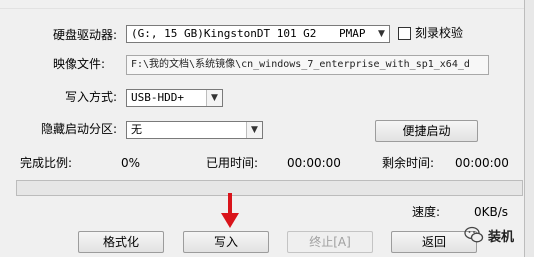 The height and width of the screenshot is (257, 534). What do you see at coordinates (314, 163) in the screenshot?
I see `elapsed-value: 00:00:00` at bounding box center [314, 163].